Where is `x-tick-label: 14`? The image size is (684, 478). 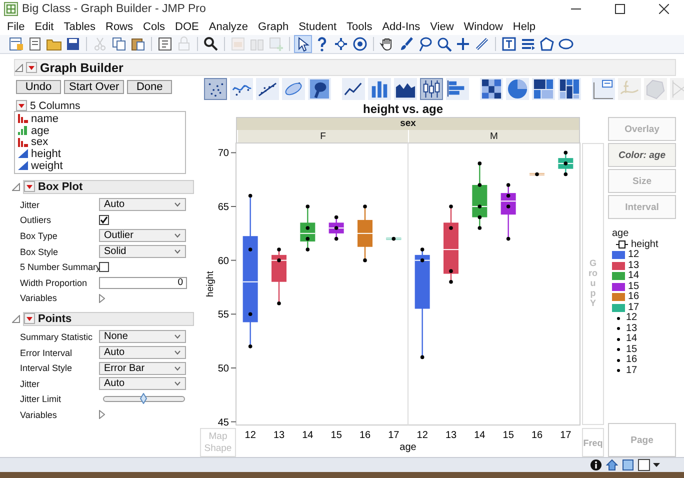 x-tick-label: 14 is located at coordinates (308, 435).